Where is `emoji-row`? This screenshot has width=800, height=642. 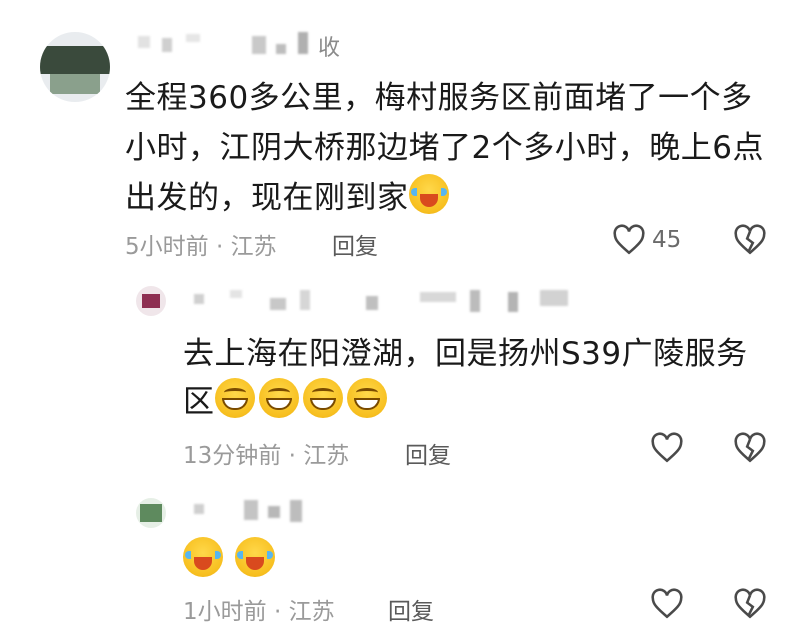
emoji-row is located at coordinates (231, 557).